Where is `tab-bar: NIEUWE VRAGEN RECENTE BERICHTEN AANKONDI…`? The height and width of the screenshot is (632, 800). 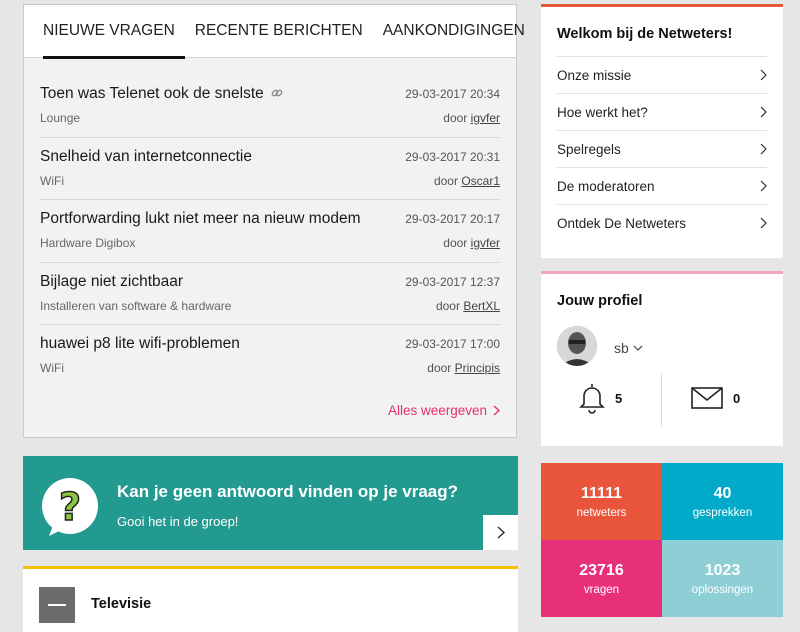
tab-bar: NIEUWE VRAGEN RECENTE BERICHTEN AANKONDI… is located at coordinates (274, 32).